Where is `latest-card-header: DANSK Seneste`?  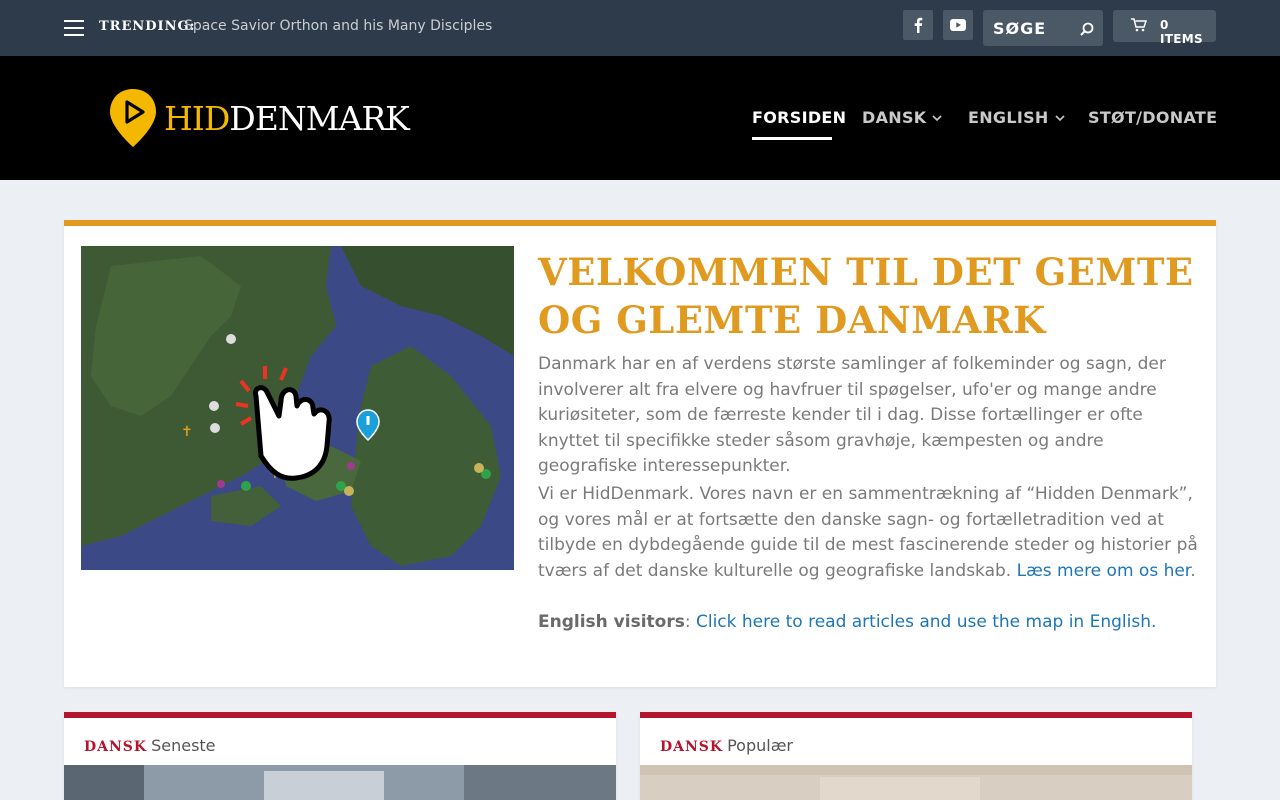
latest-card-header: DANSK Seneste is located at coordinates (150, 745).